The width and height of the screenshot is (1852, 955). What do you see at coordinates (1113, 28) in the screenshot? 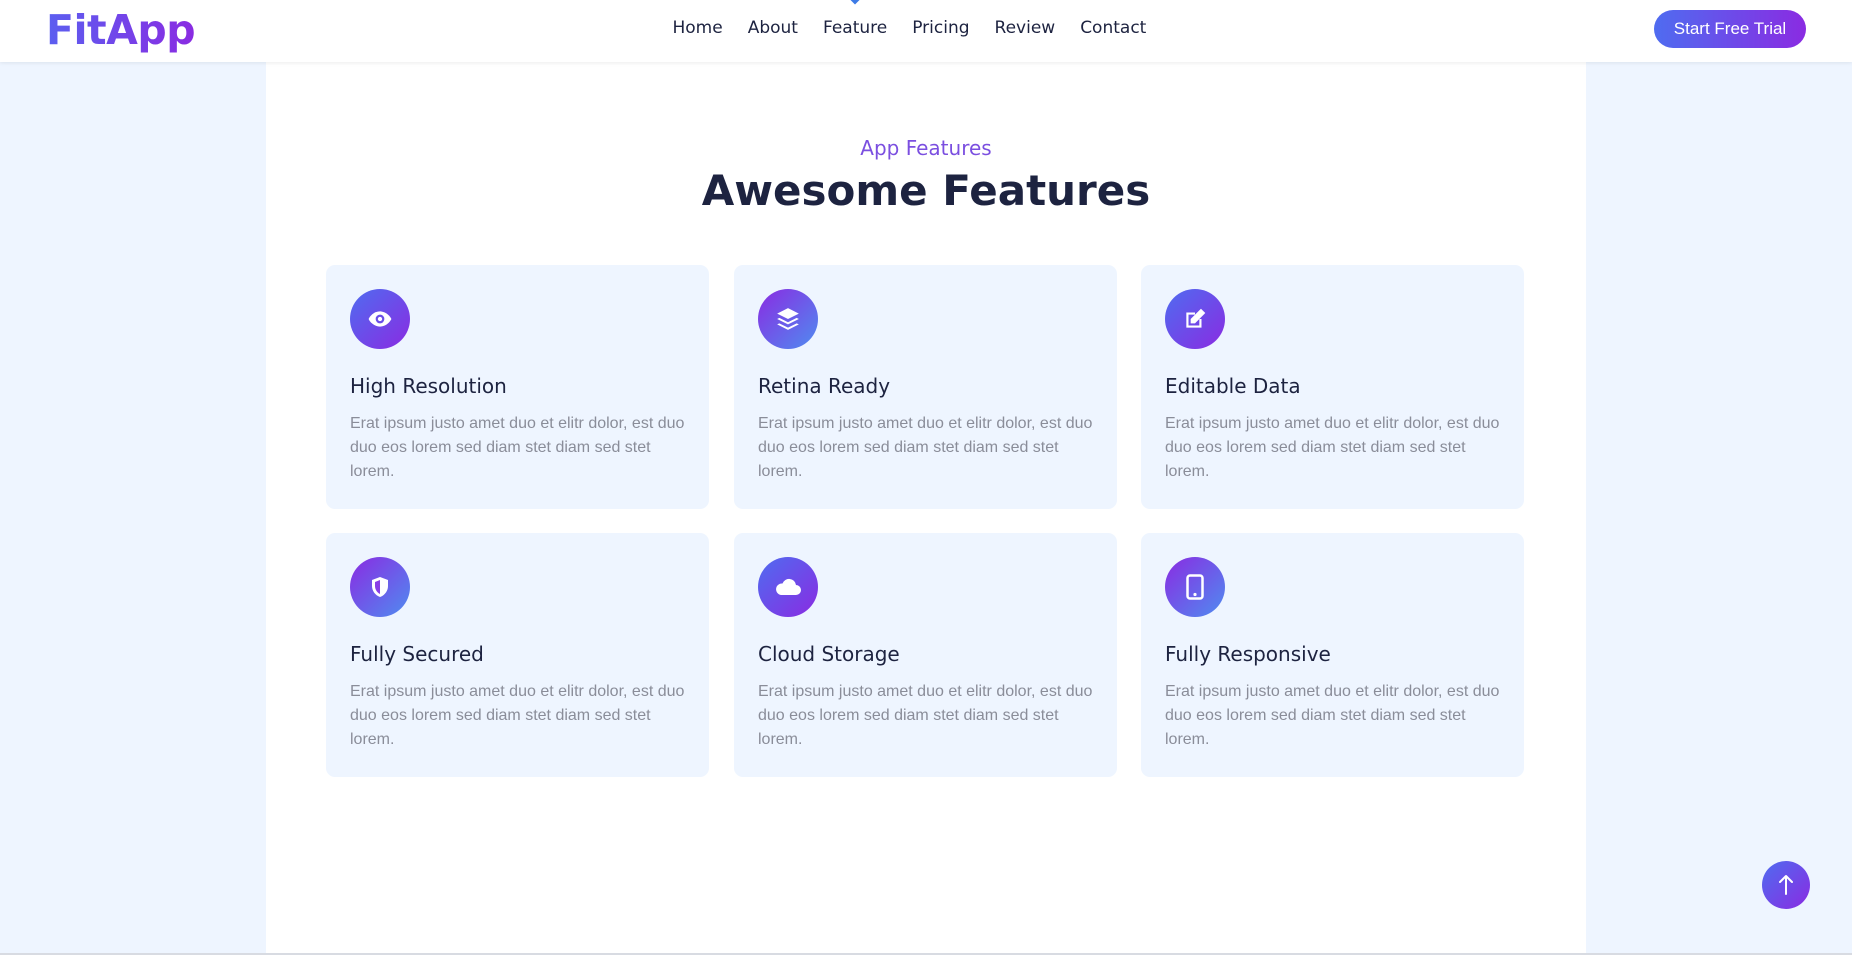
I see `nav-link-contact: Contact` at bounding box center [1113, 28].